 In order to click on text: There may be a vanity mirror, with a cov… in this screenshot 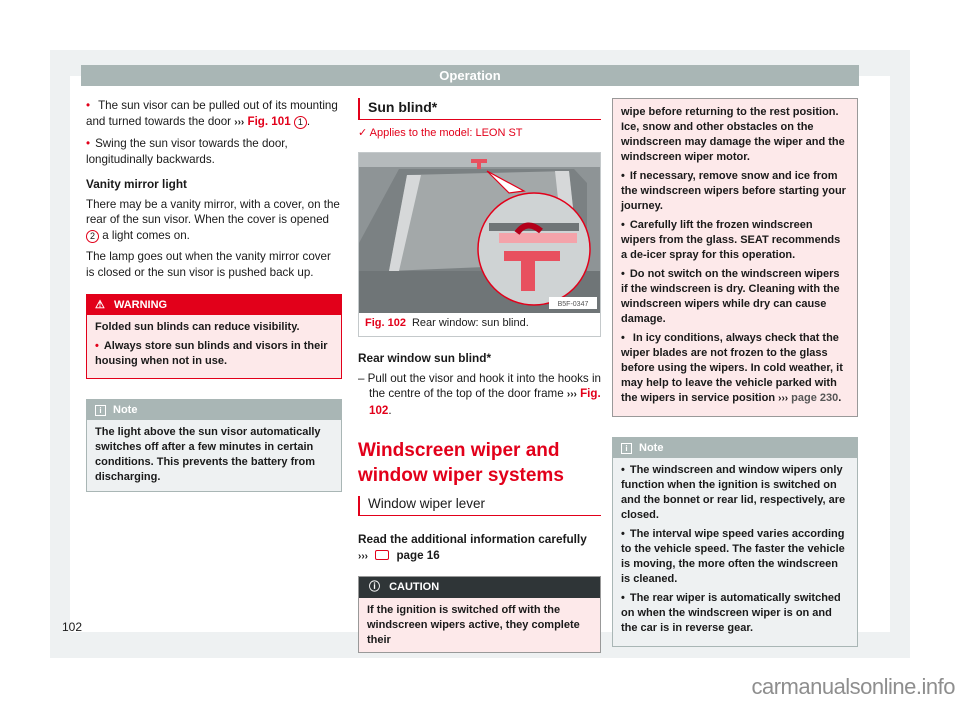, I will do `click(213, 212)`.